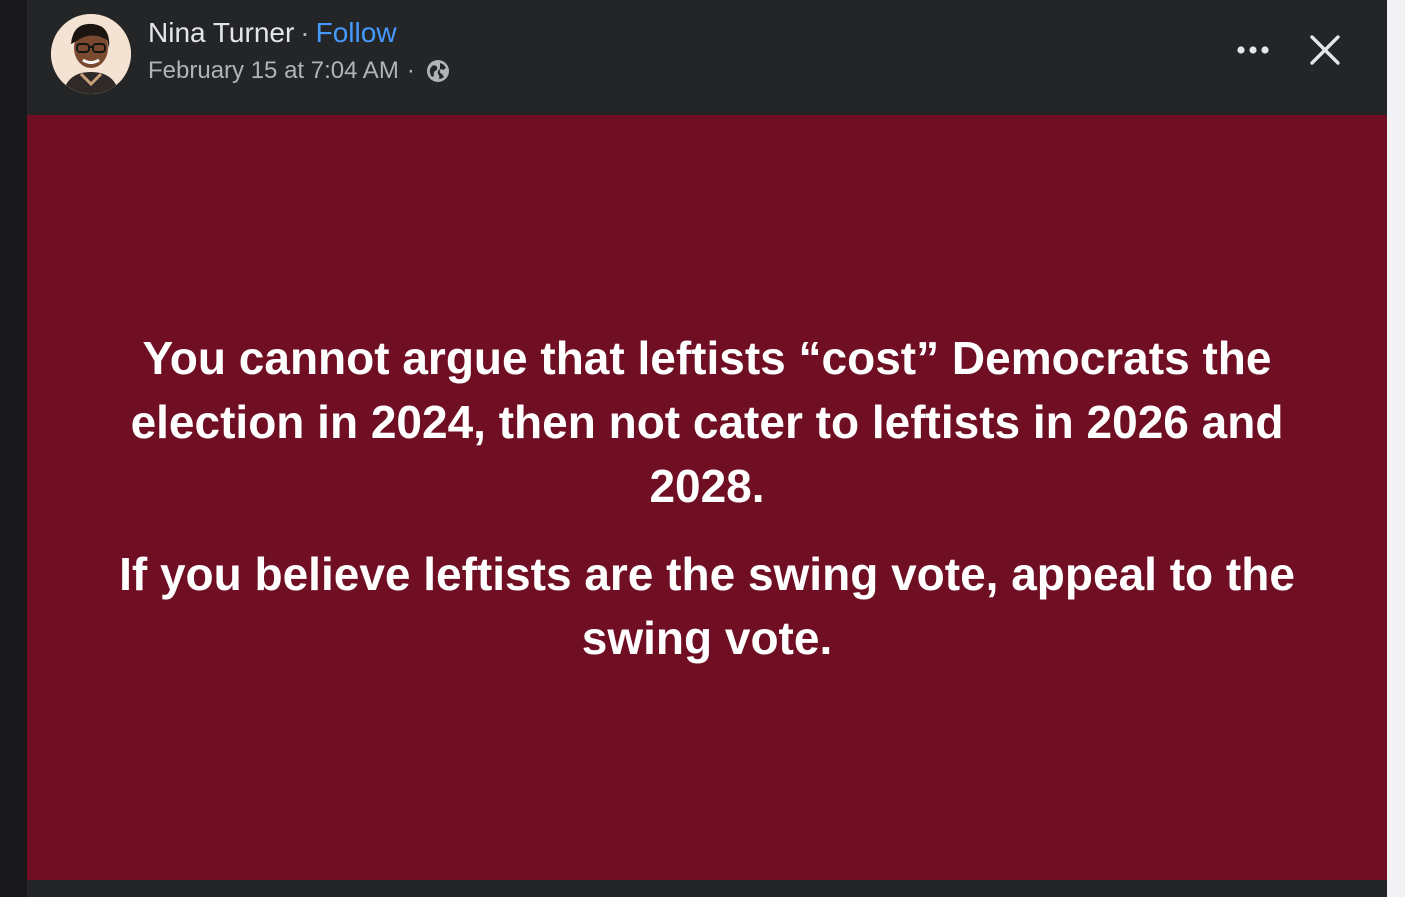 The image size is (1405, 897). What do you see at coordinates (1396, 448) in the screenshot?
I see `page-edge` at bounding box center [1396, 448].